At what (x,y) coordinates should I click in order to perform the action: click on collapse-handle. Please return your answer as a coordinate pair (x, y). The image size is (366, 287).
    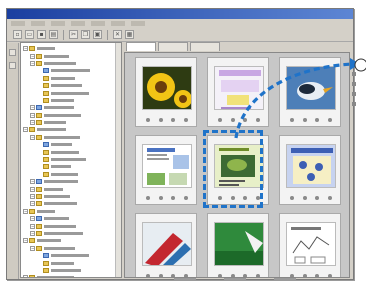
    Looking at the image, I should click on (12, 52).